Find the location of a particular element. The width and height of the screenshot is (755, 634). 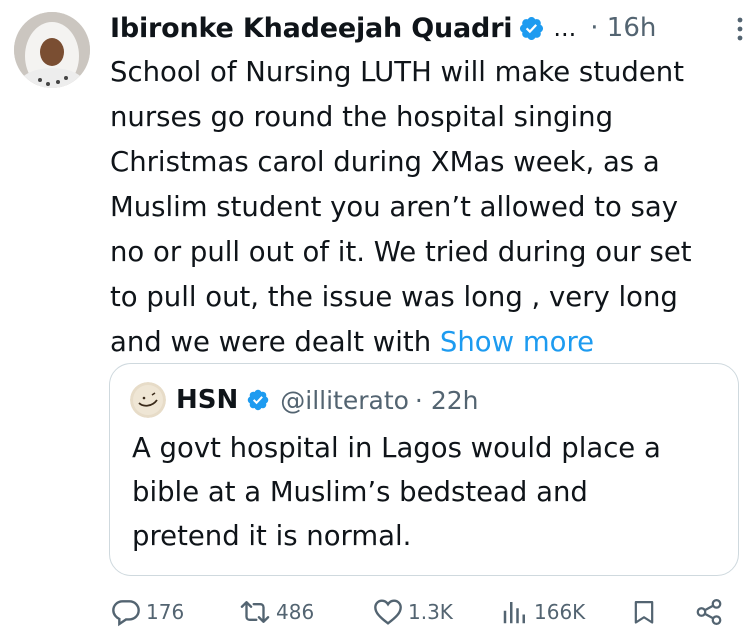

repost-icon is located at coordinates (255, 612).